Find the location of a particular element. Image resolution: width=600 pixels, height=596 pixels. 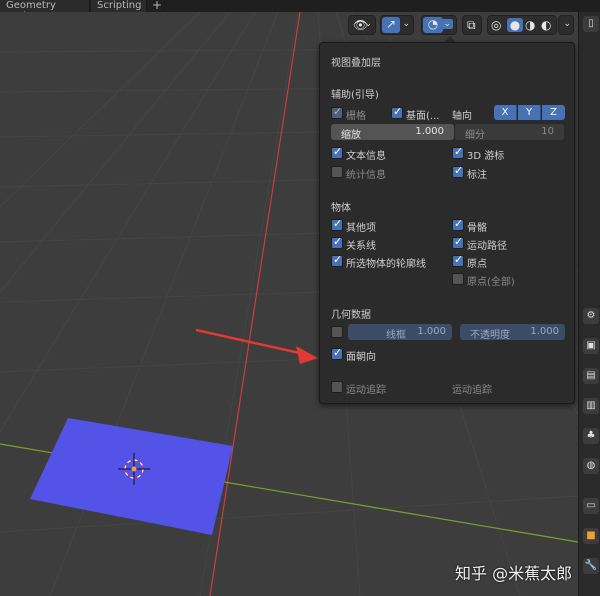

origins-all-label: 原点(全部) is located at coordinates (491, 282).